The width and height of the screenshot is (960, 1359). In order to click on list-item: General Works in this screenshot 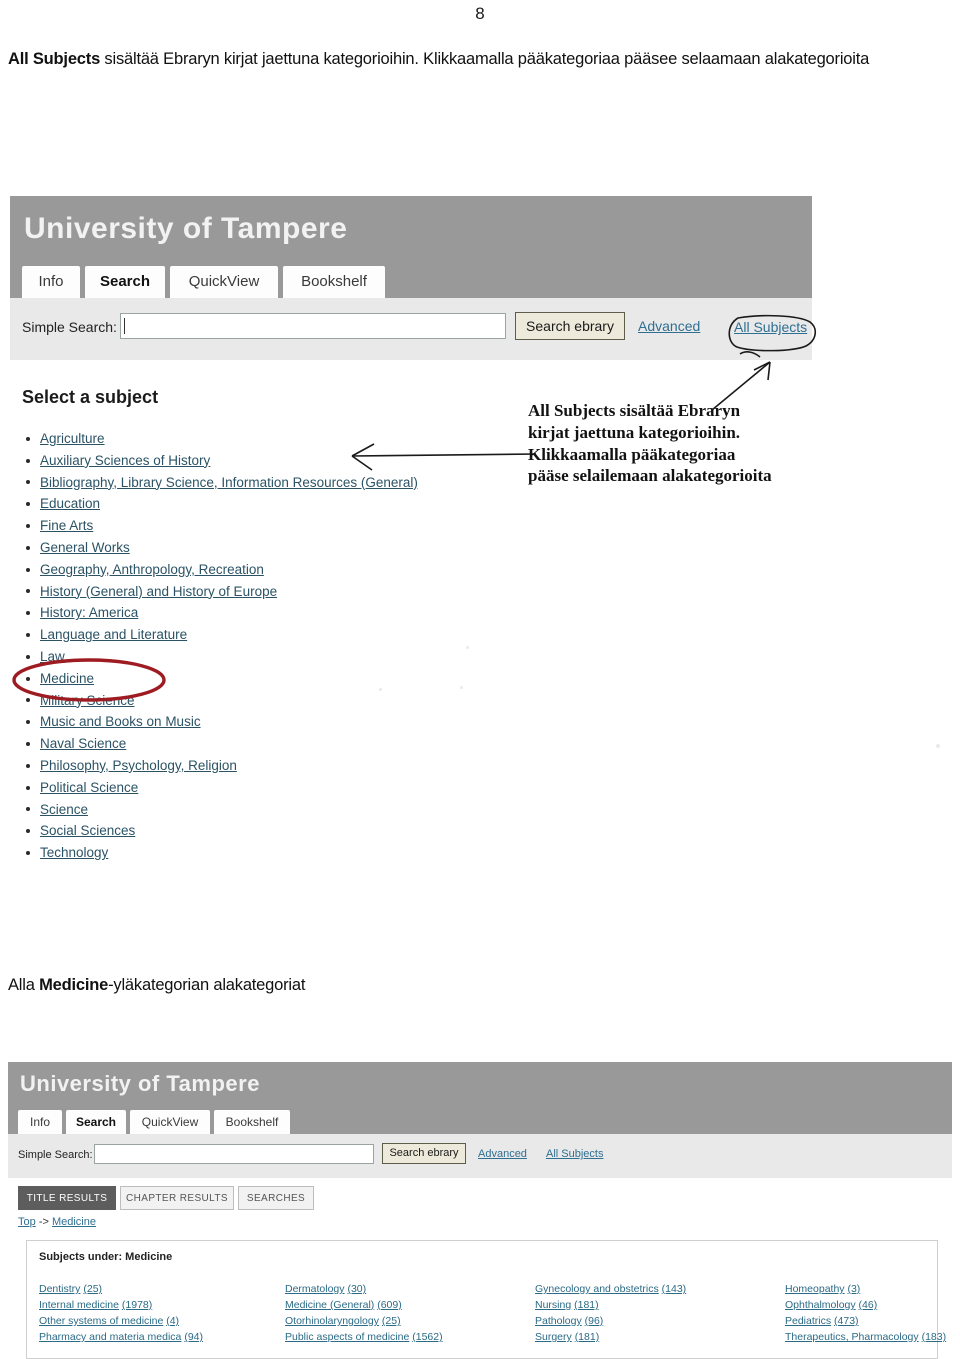, I will do `click(221, 548)`.